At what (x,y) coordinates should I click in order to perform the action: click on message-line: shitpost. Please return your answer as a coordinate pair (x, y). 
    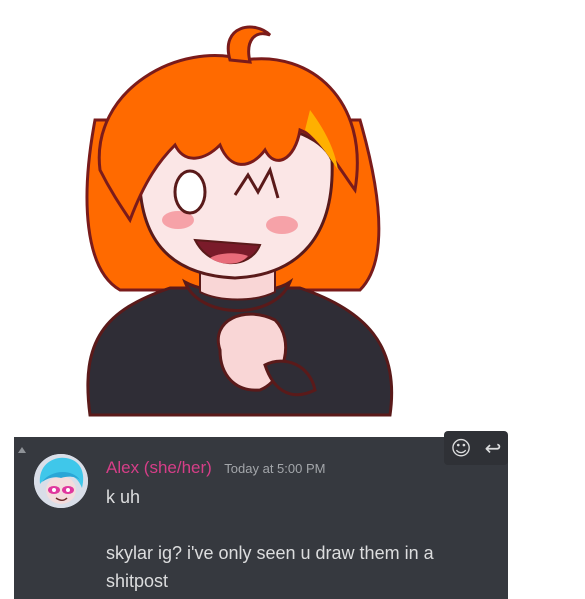
    Looking at the image, I should click on (137, 581).